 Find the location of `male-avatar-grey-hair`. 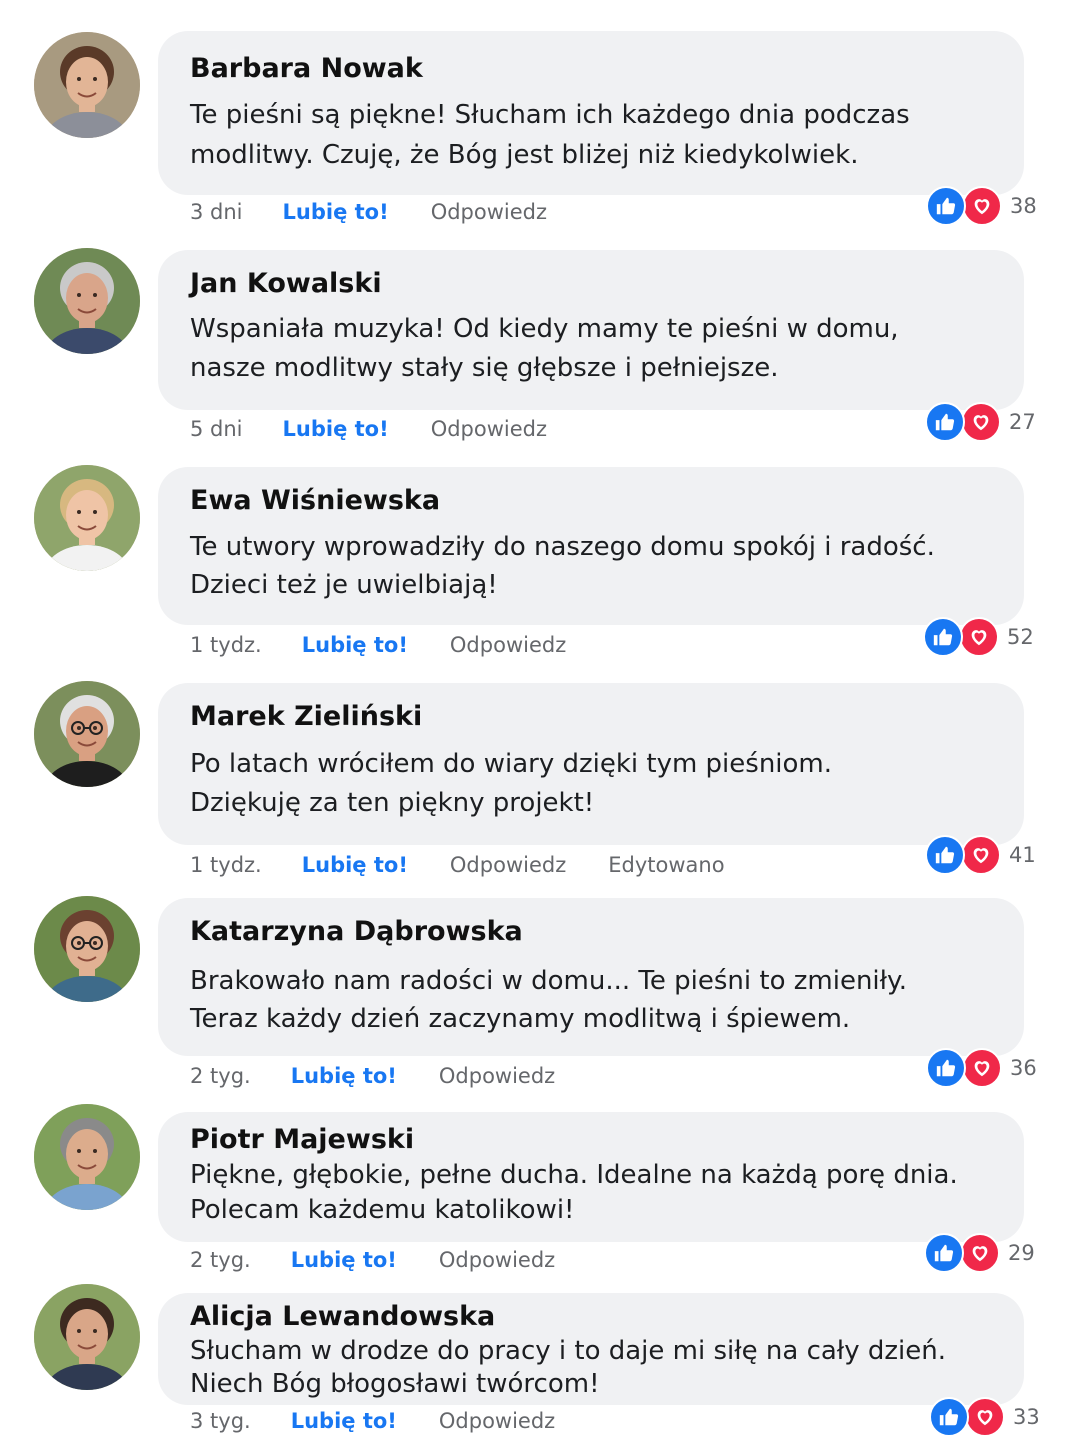

male-avatar-grey-hair is located at coordinates (87, 301).